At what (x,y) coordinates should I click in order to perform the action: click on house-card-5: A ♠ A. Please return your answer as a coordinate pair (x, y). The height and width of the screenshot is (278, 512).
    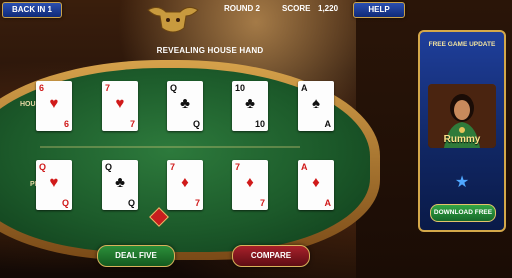
    Looking at the image, I should click on (316, 106).